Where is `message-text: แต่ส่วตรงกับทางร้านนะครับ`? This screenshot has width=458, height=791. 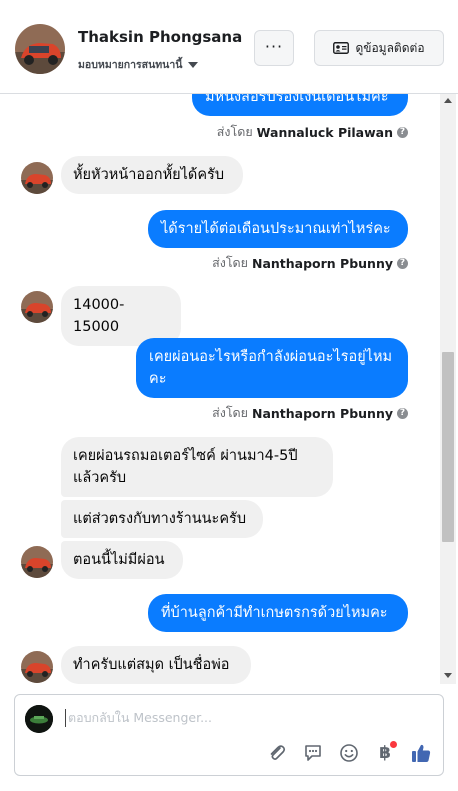 message-text: แต่ส่วตรงกับทางร้านนะครับ is located at coordinates (160, 519).